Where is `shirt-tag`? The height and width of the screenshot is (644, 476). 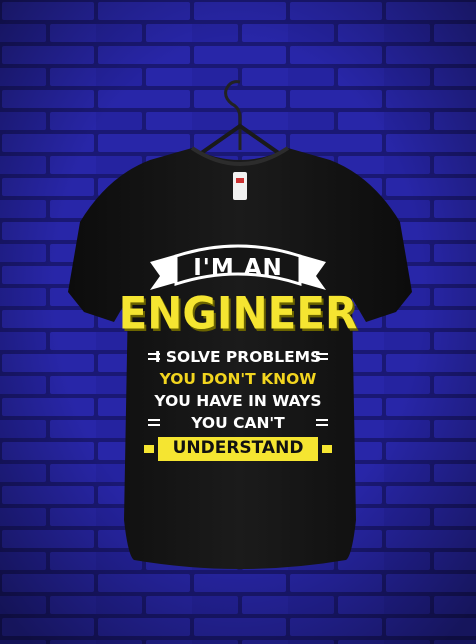 shirt-tag is located at coordinates (240, 186).